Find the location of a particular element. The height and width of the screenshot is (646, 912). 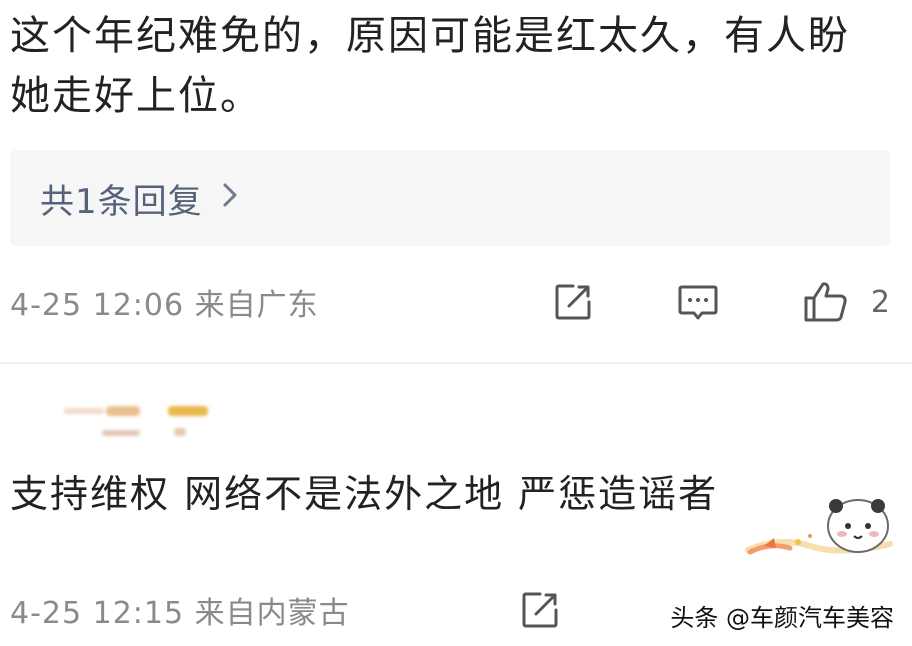

comment-actions is located at coordinates (540, 610).